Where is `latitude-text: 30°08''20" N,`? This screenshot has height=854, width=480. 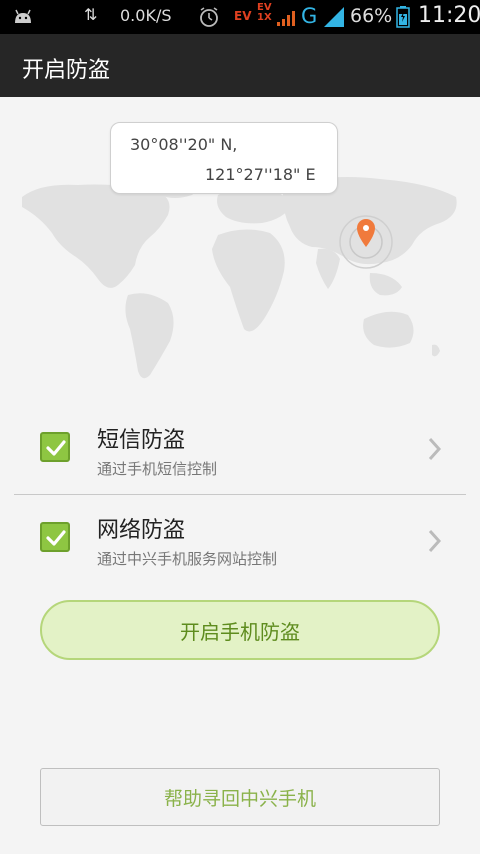 latitude-text: 30°08''20" N, is located at coordinates (184, 144).